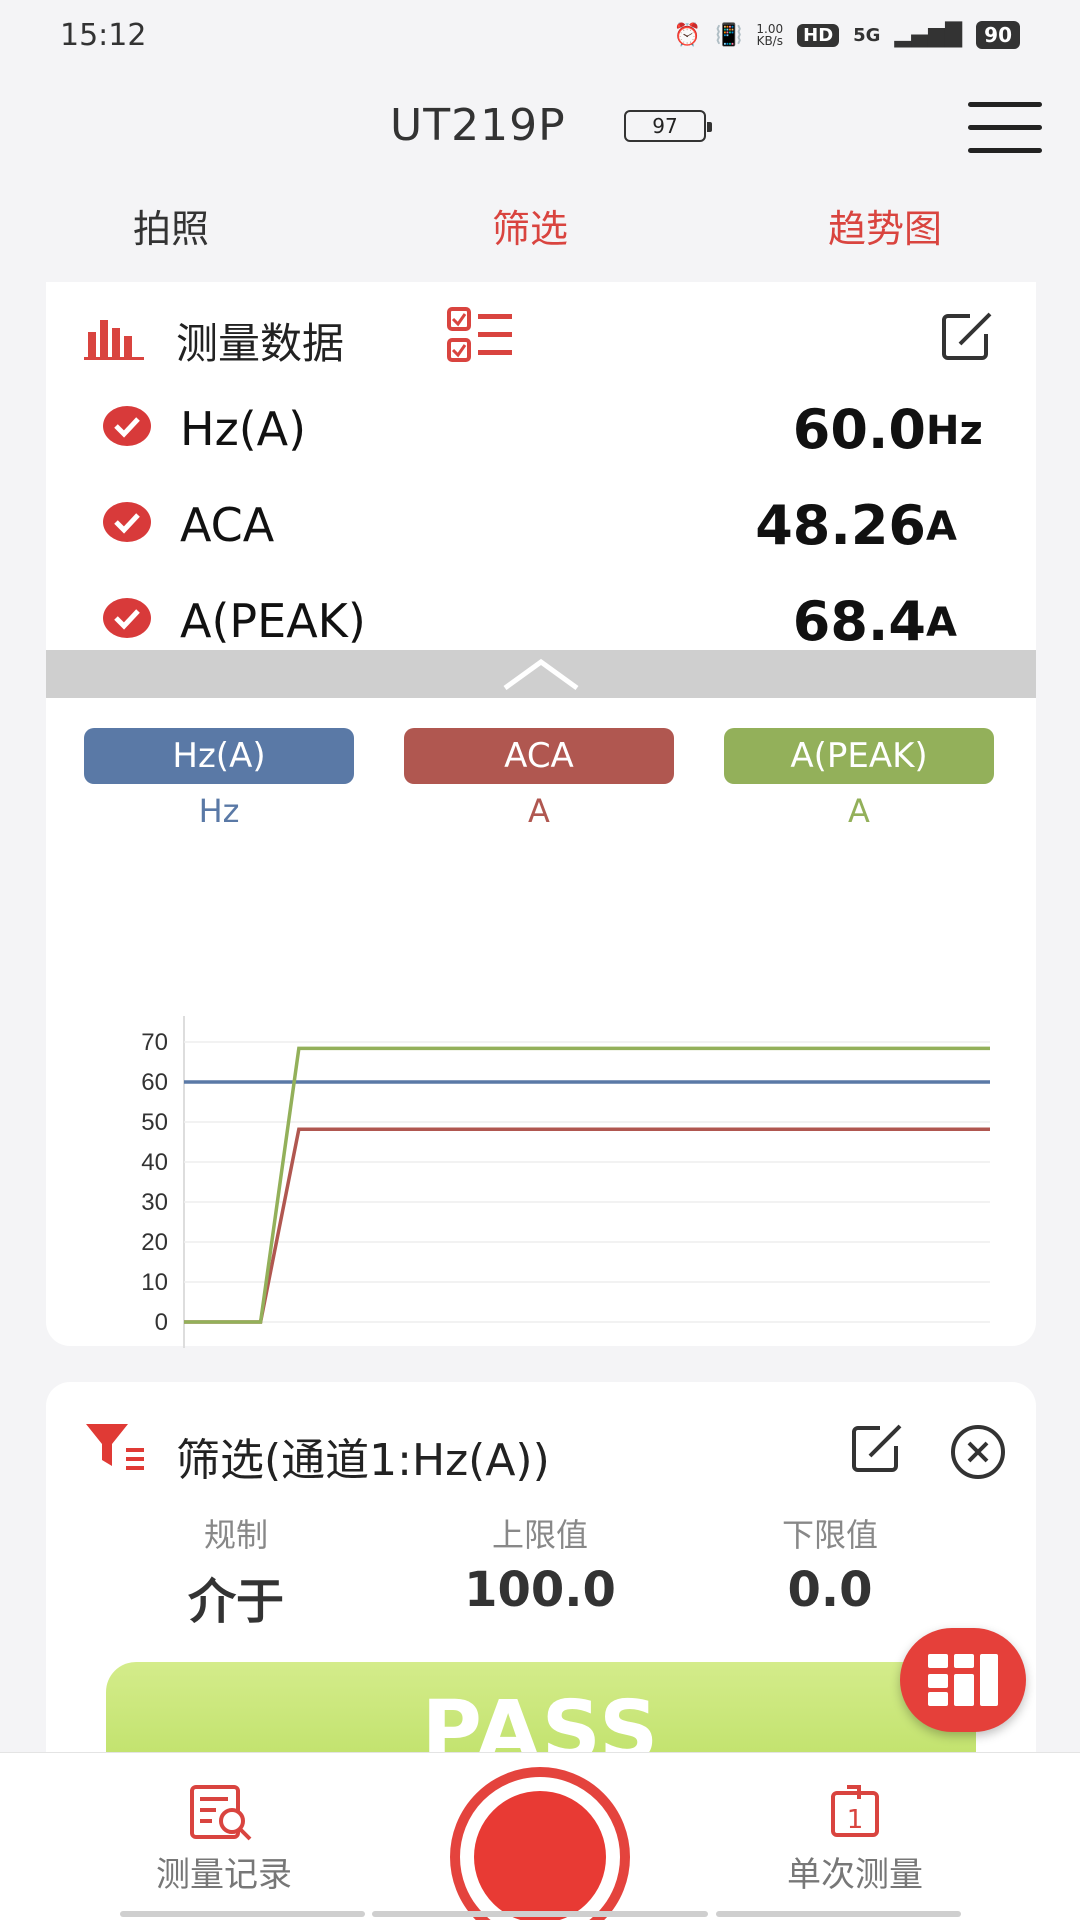  What do you see at coordinates (539, 756) in the screenshot?
I see `legend-aca: ACA` at bounding box center [539, 756].